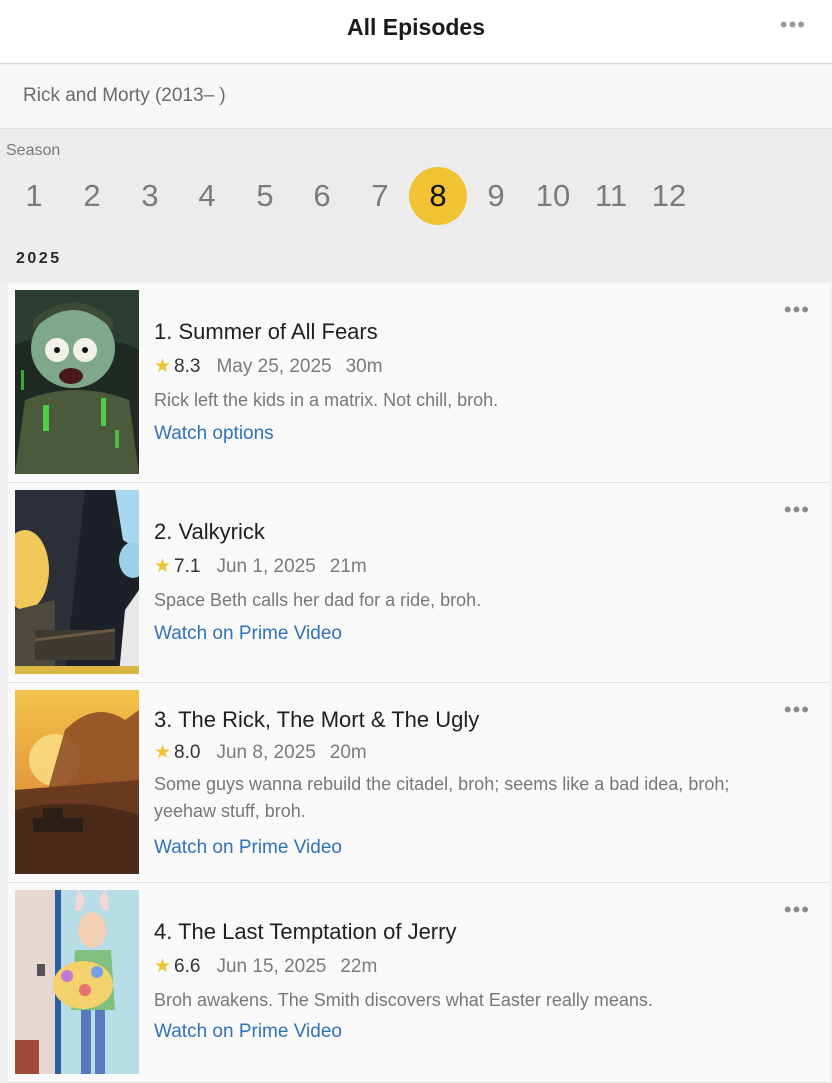 This screenshot has height=1083, width=832. I want to click on show-title: Rick and Morty (2013– ), so click(124, 96).